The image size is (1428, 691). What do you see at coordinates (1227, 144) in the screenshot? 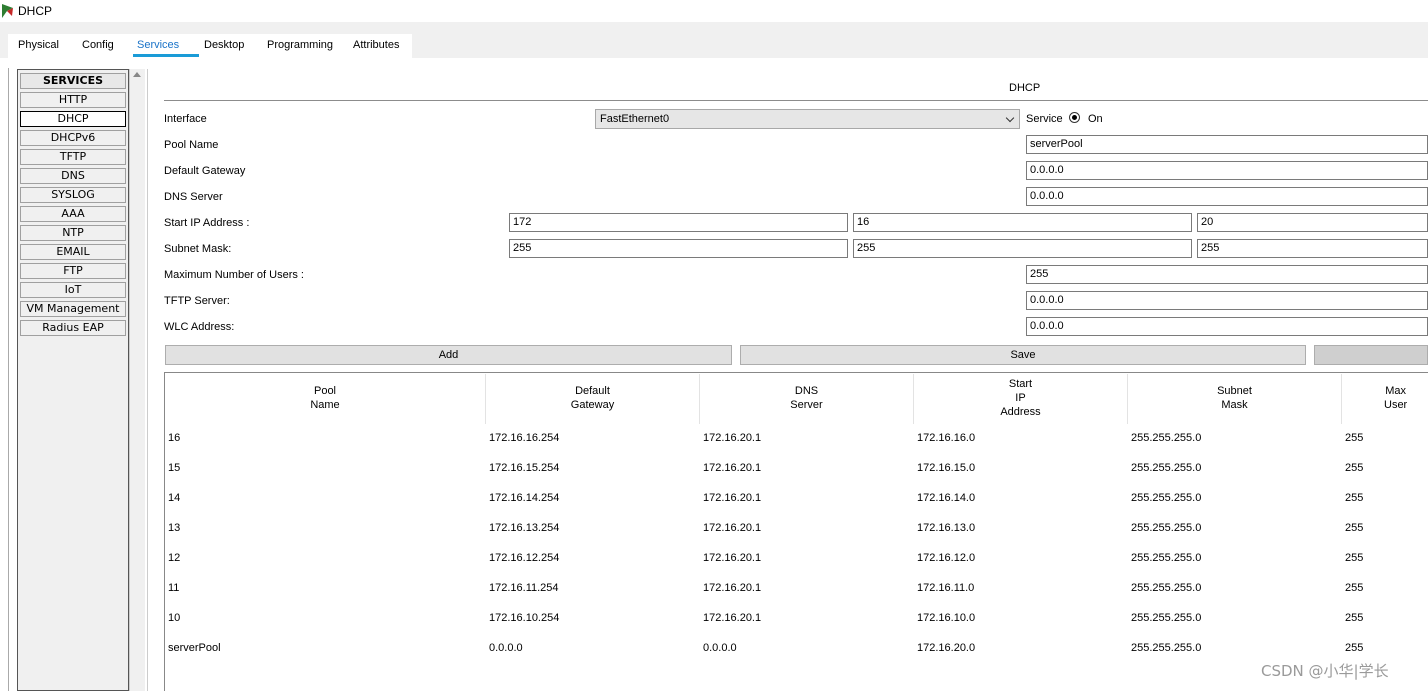
I see `pool-name-field: serverPool` at bounding box center [1227, 144].